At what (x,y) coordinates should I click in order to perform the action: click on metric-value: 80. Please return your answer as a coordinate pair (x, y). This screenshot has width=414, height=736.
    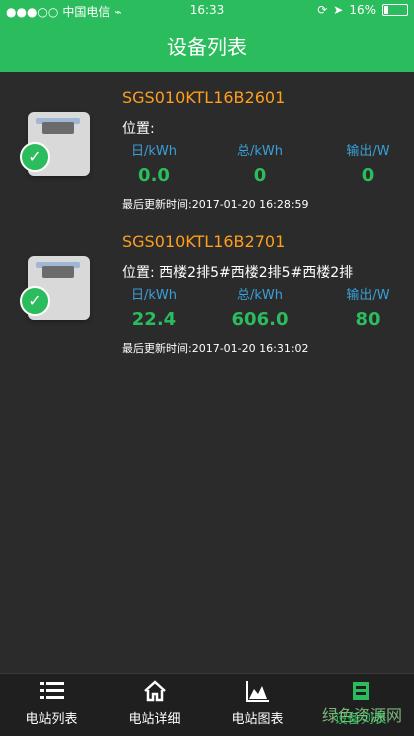
    Looking at the image, I should click on (368, 319).